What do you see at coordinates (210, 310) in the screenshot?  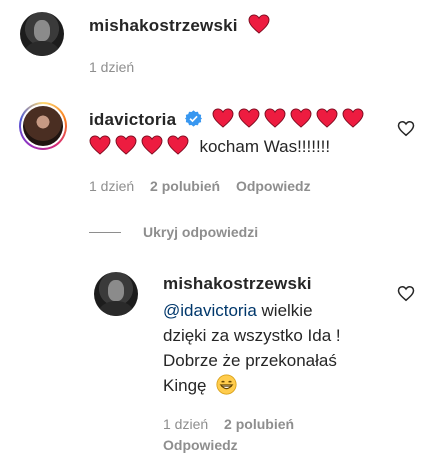 I see `mention-link: @idavictoria` at bounding box center [210, 310].